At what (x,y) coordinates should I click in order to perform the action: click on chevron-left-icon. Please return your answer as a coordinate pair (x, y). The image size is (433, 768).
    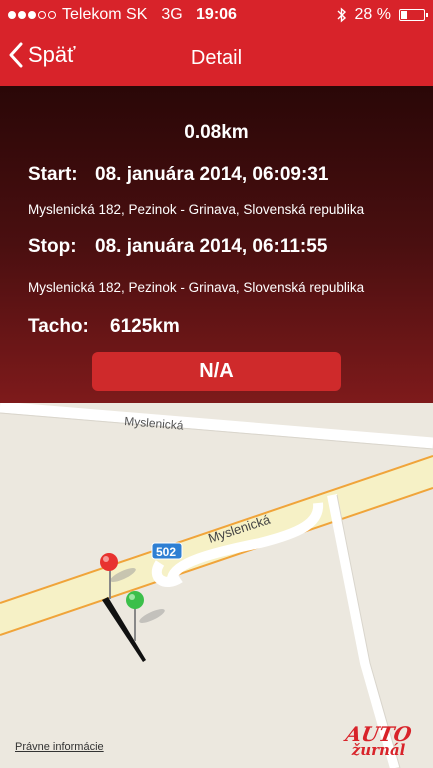
    Looking at the image, I should click on (16, 55).